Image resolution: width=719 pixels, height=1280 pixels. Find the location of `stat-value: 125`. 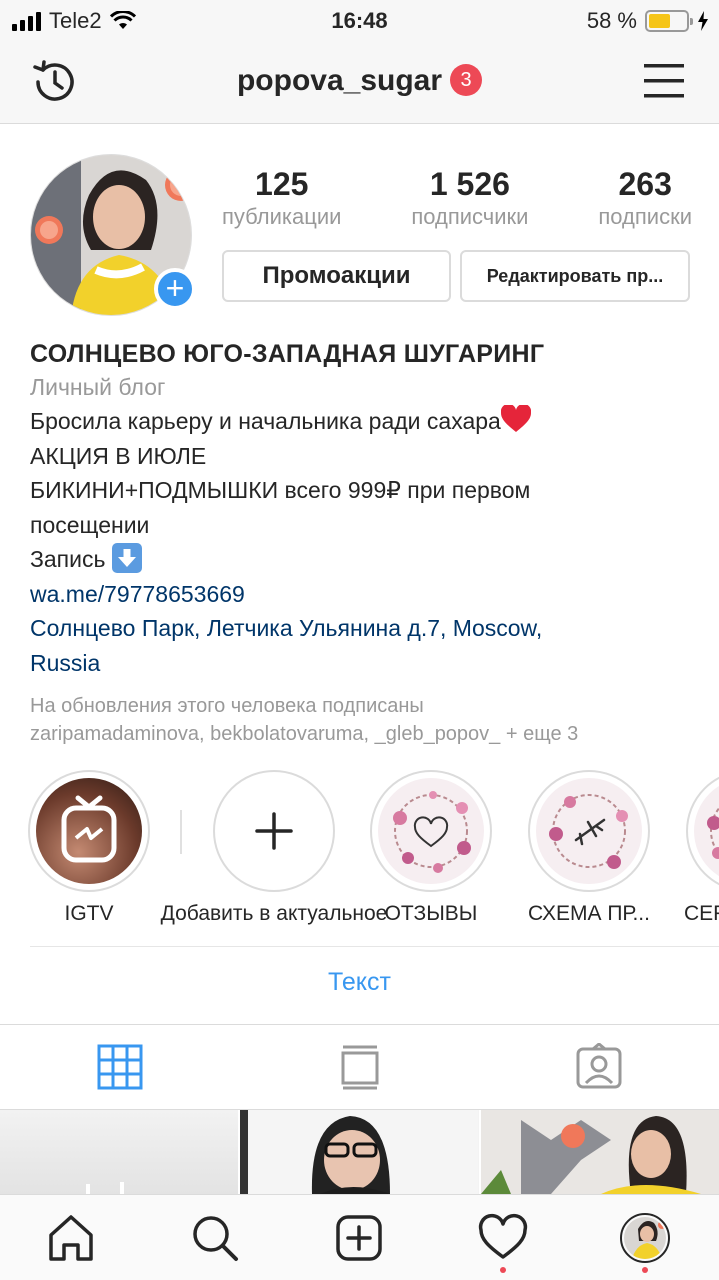

stat-value: 125 is located at coordinates (282, 184).